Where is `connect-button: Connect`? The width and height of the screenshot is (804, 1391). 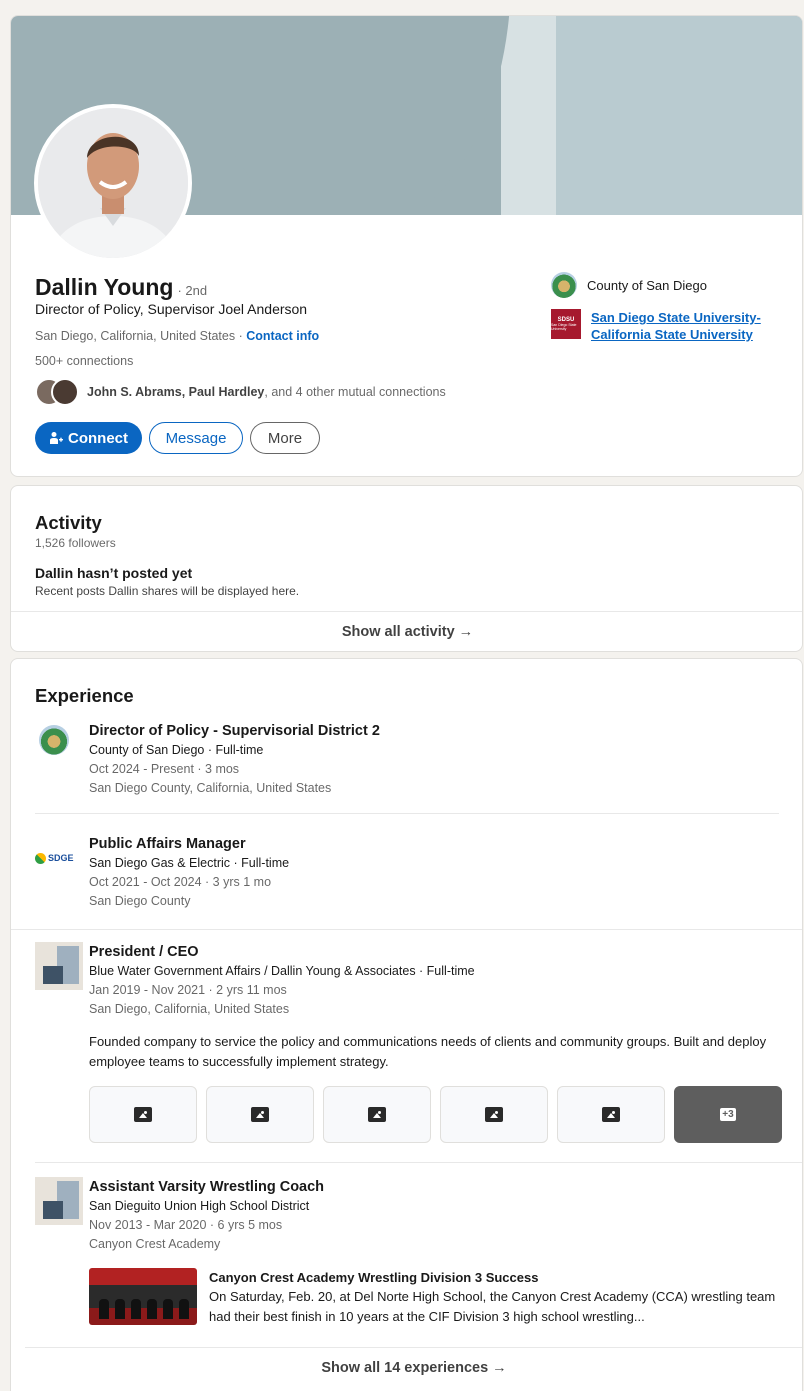
connect-button: Connect is located at coordinates (88, 438).